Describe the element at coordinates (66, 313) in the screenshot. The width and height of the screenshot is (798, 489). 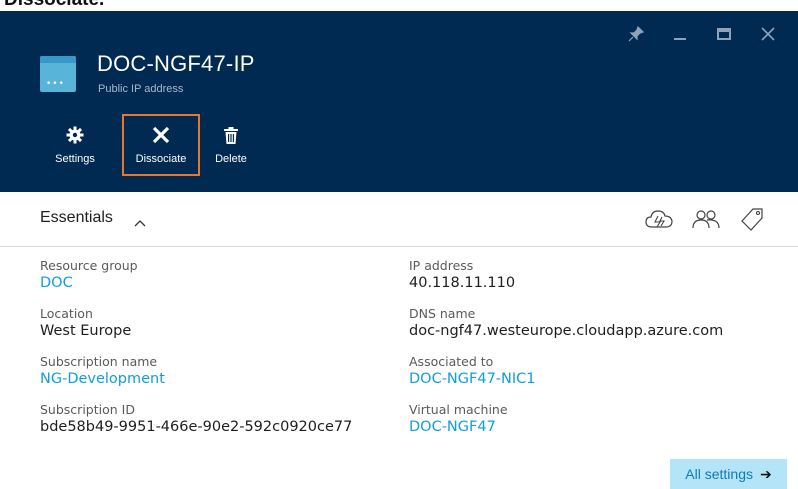
I see `property-key: Location` at that location.